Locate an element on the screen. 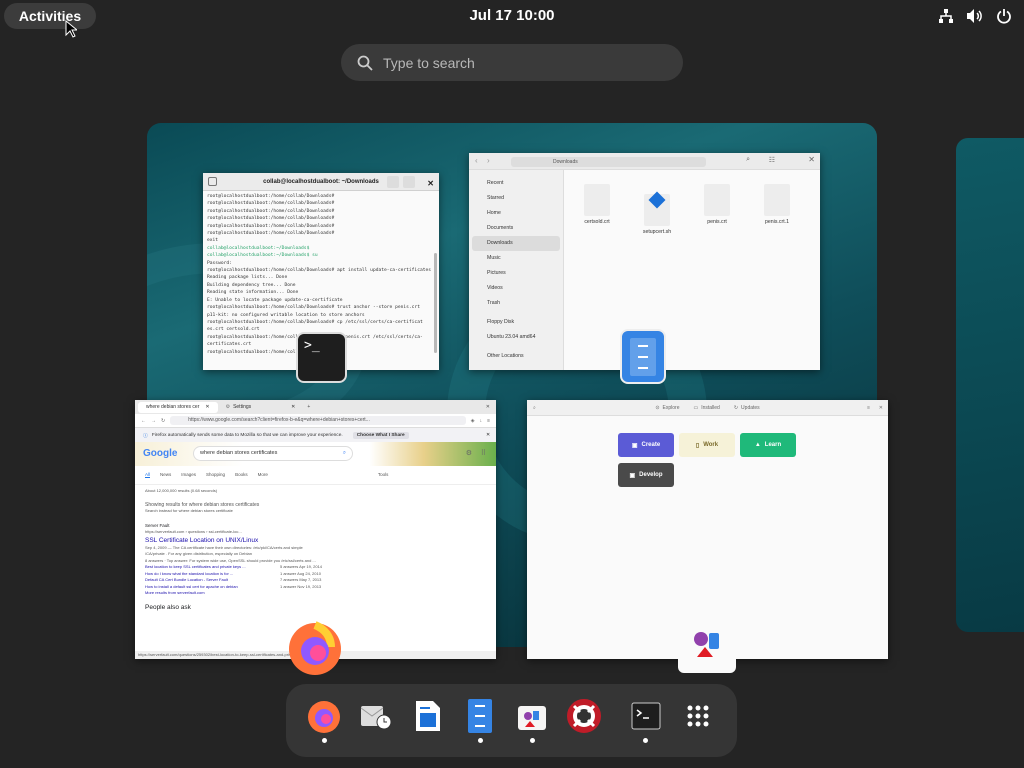 The image size is (1024, 768). terminal-icon is located at coordinates (646, 716).